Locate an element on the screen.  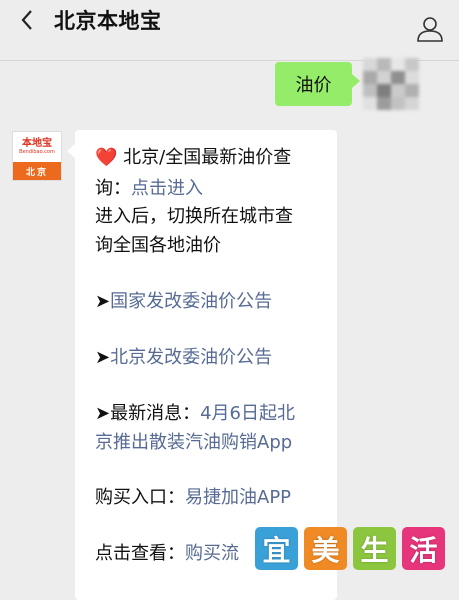
sent-message-bubble: 油价 is located at coordinates (317, 84).